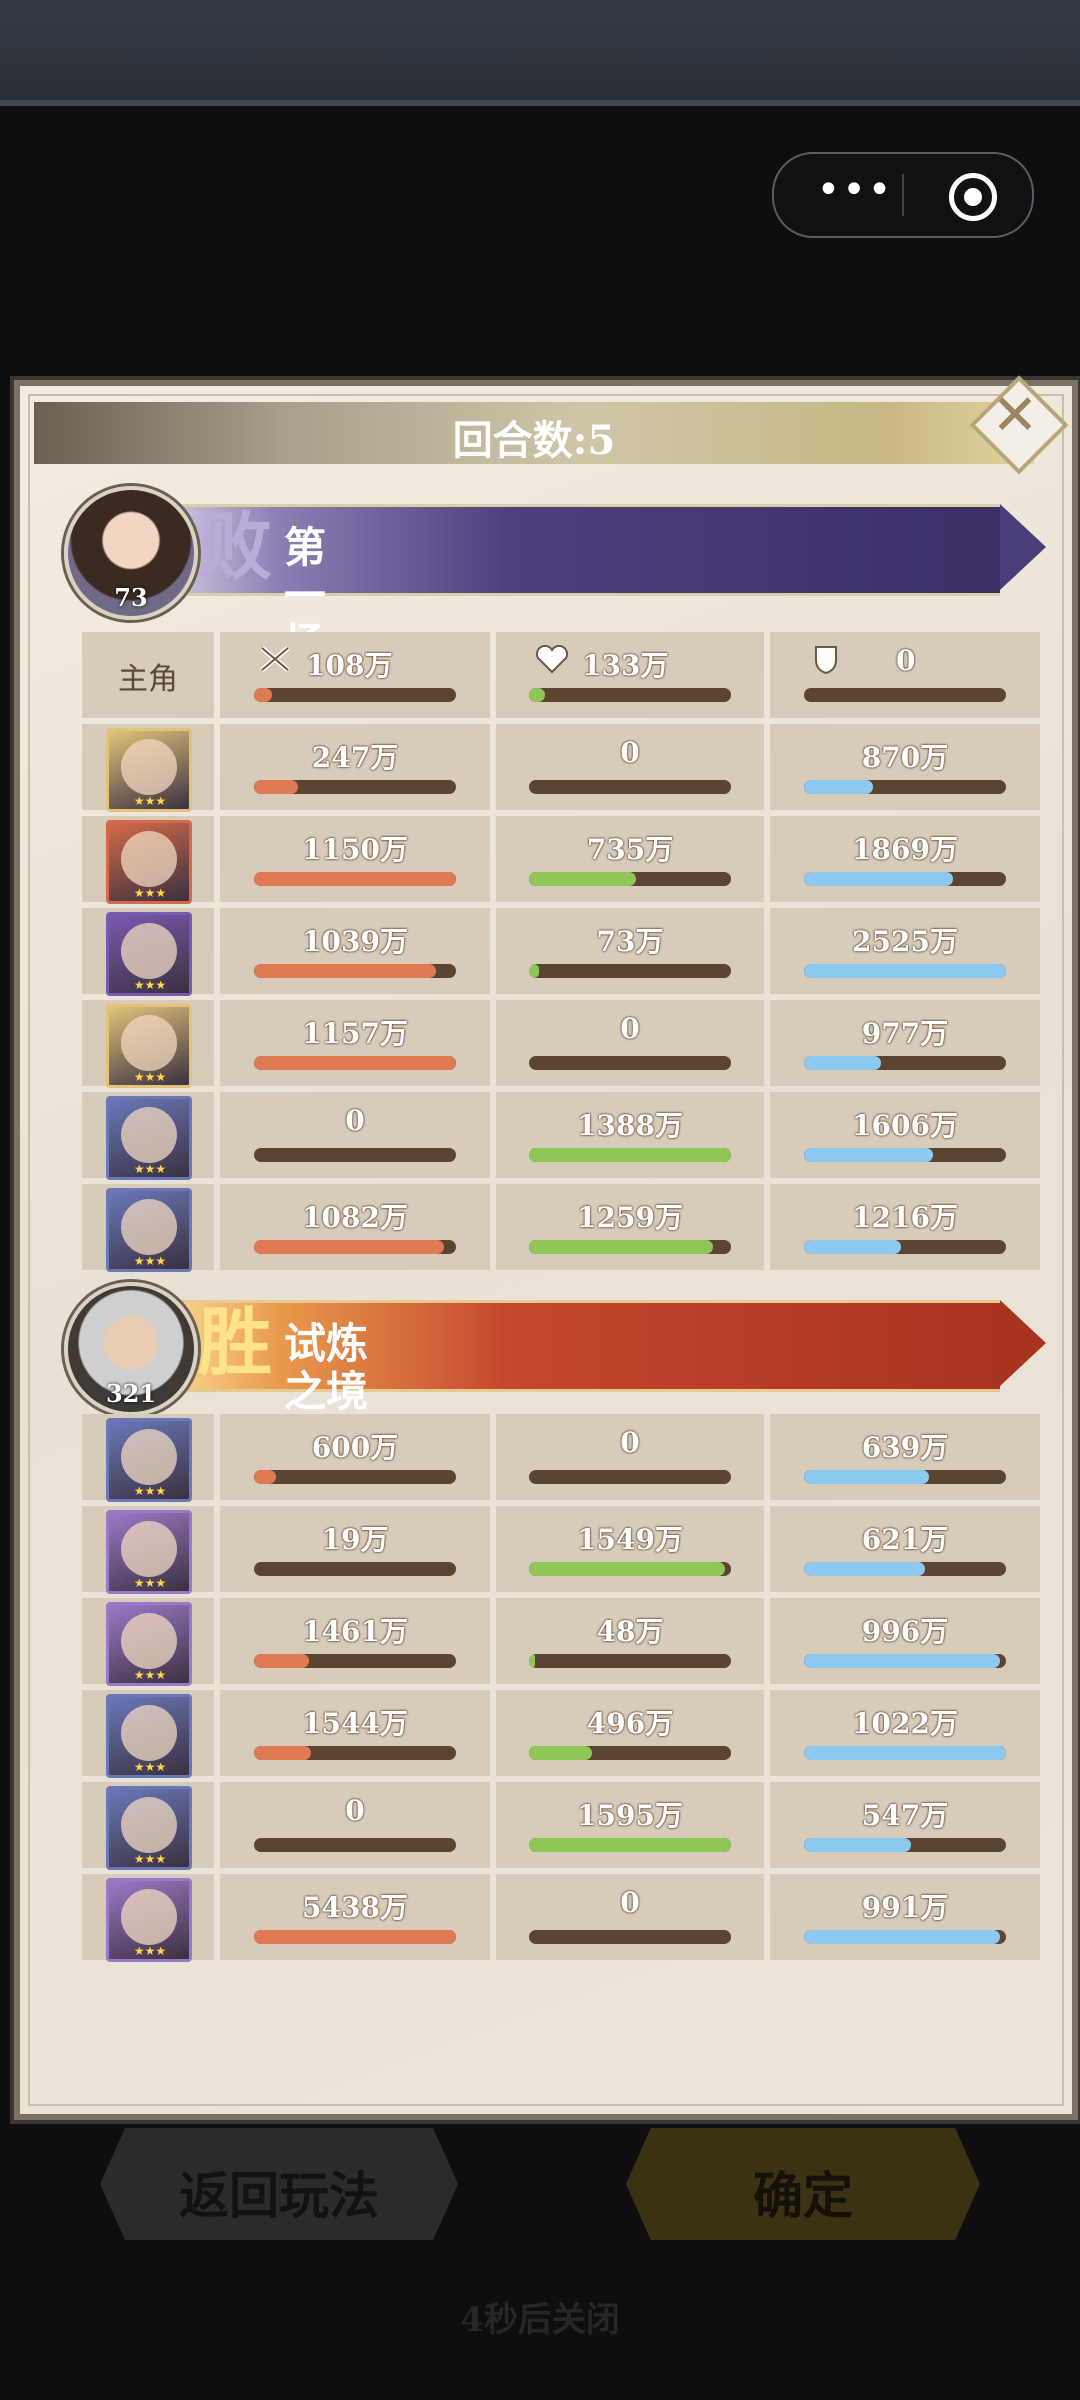 The width and height of the screenshot is (1080, 2400). What do you see at coordinates (905, 1641) in the screenshot?
I see `shield-cell: 996万` at bounding box center [905, 1641].